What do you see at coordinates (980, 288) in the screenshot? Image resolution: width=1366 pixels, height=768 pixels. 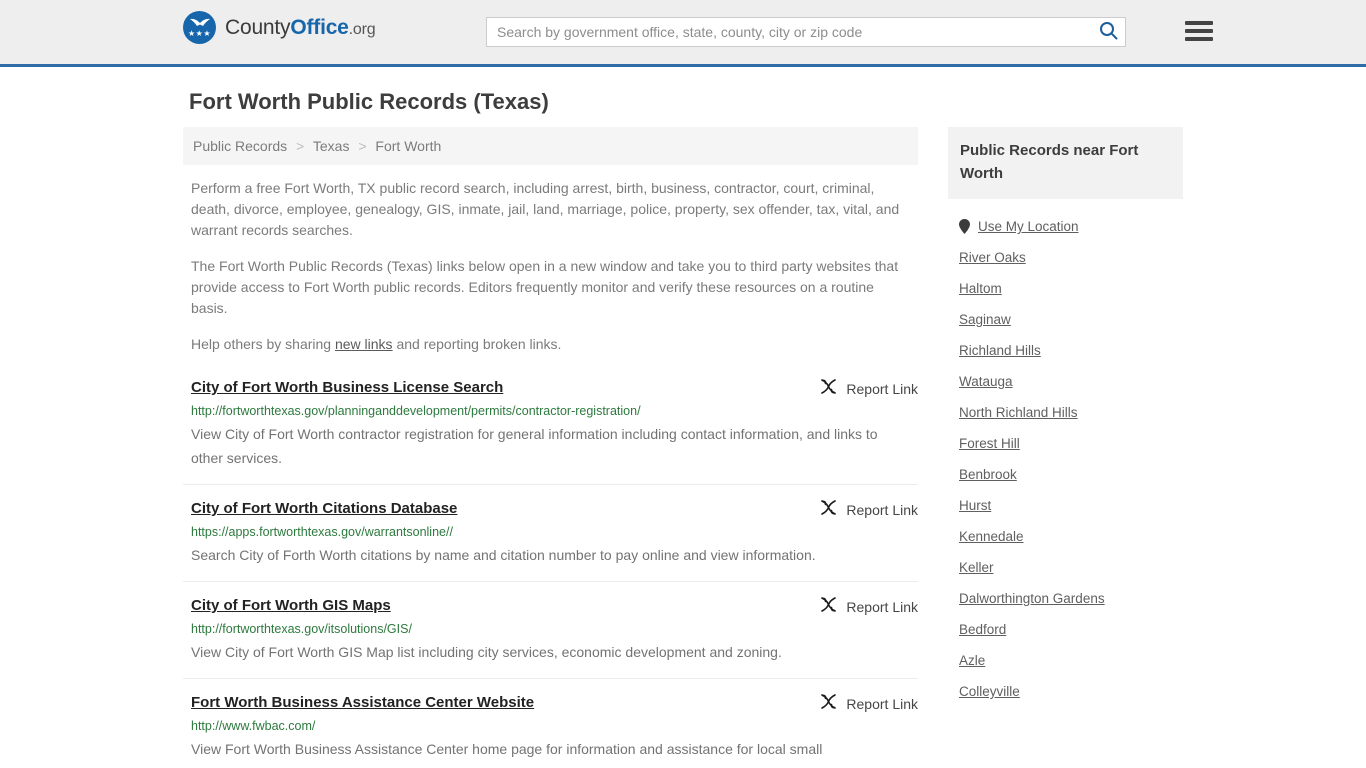 I see `sidebar-link: Haltom` at bounding box center [980, 288].